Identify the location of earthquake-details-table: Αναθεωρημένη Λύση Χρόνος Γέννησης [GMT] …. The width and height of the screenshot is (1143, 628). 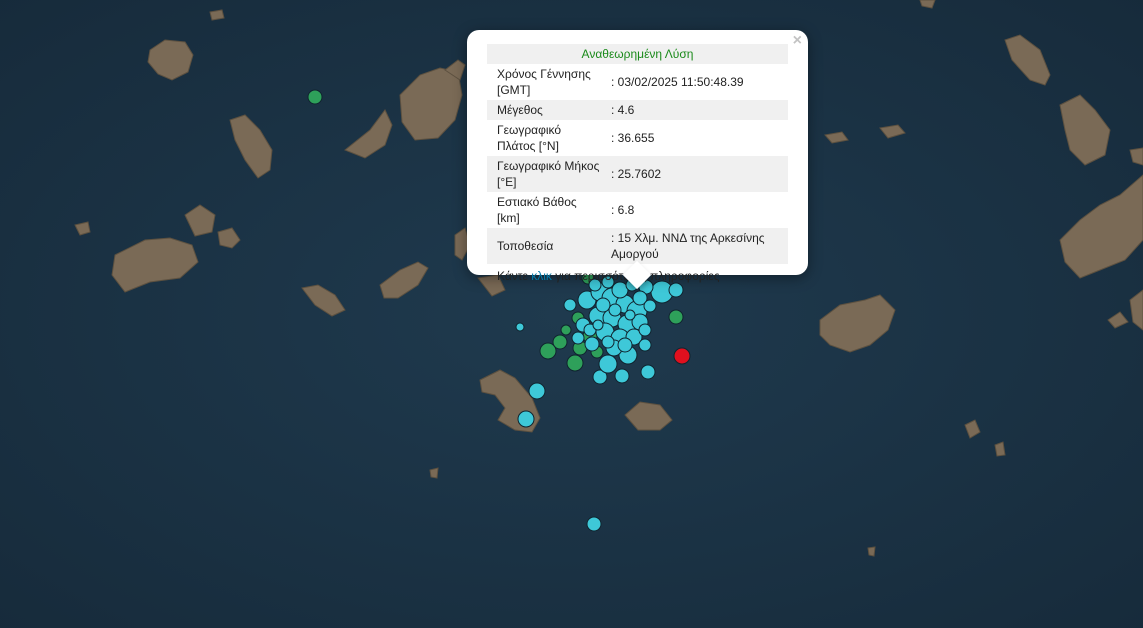
(637, 154).